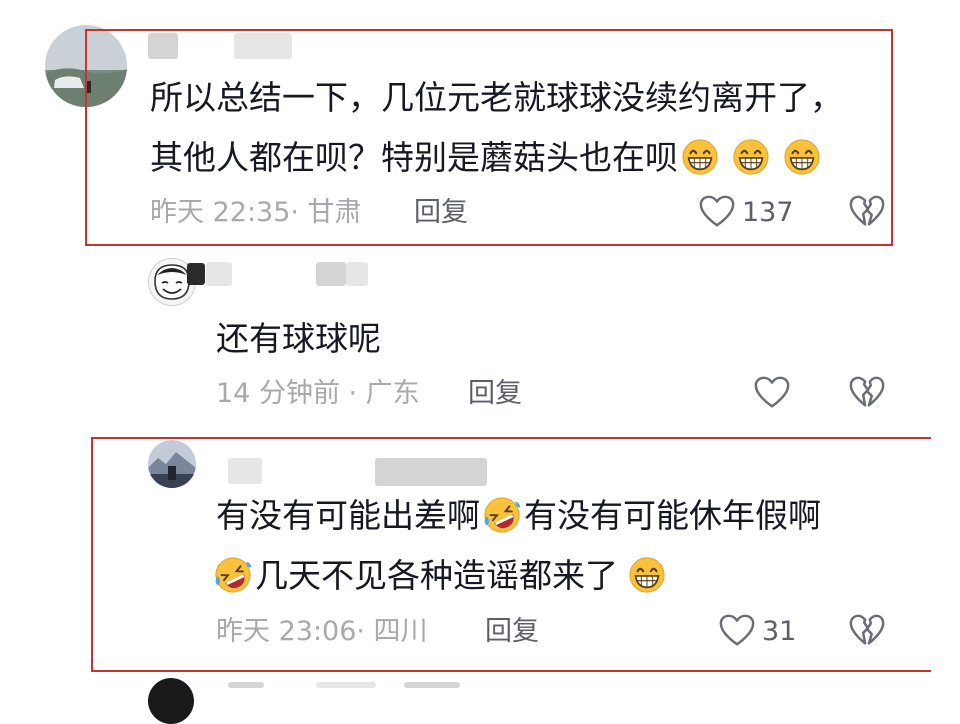  I want to click on comment-text-line: 其他人都在呗？特别是蘑菇头也在呗, so click(414, 157).